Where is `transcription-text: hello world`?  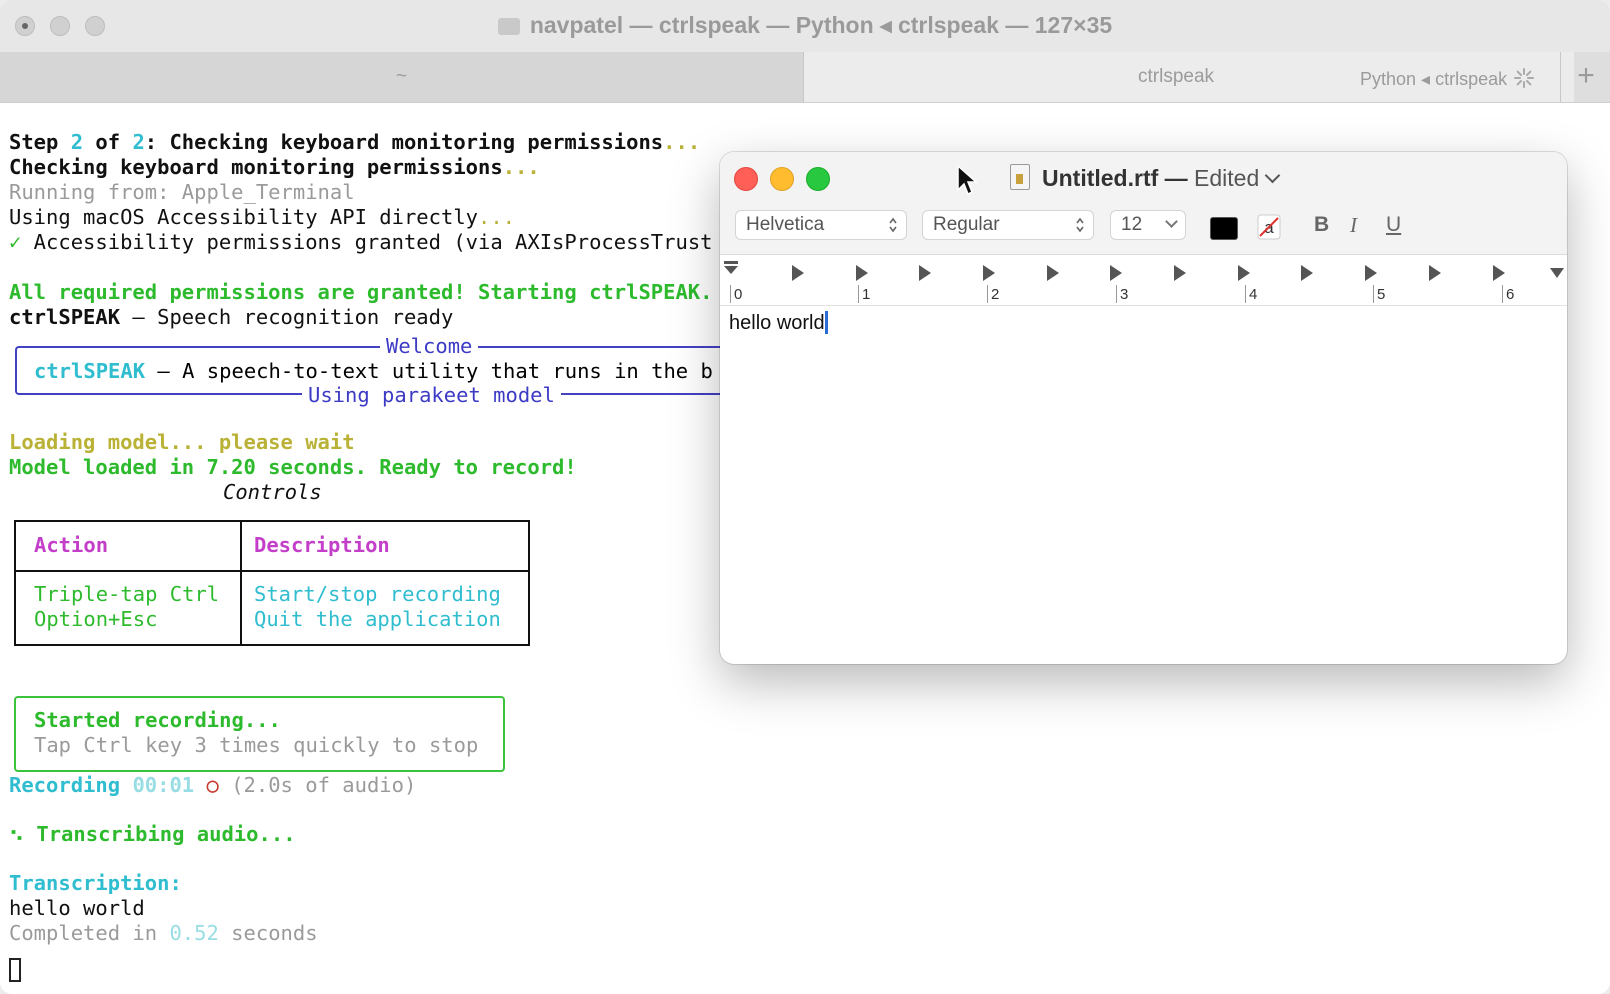
transcription-text: hello world is located at coordinates (77, 908).